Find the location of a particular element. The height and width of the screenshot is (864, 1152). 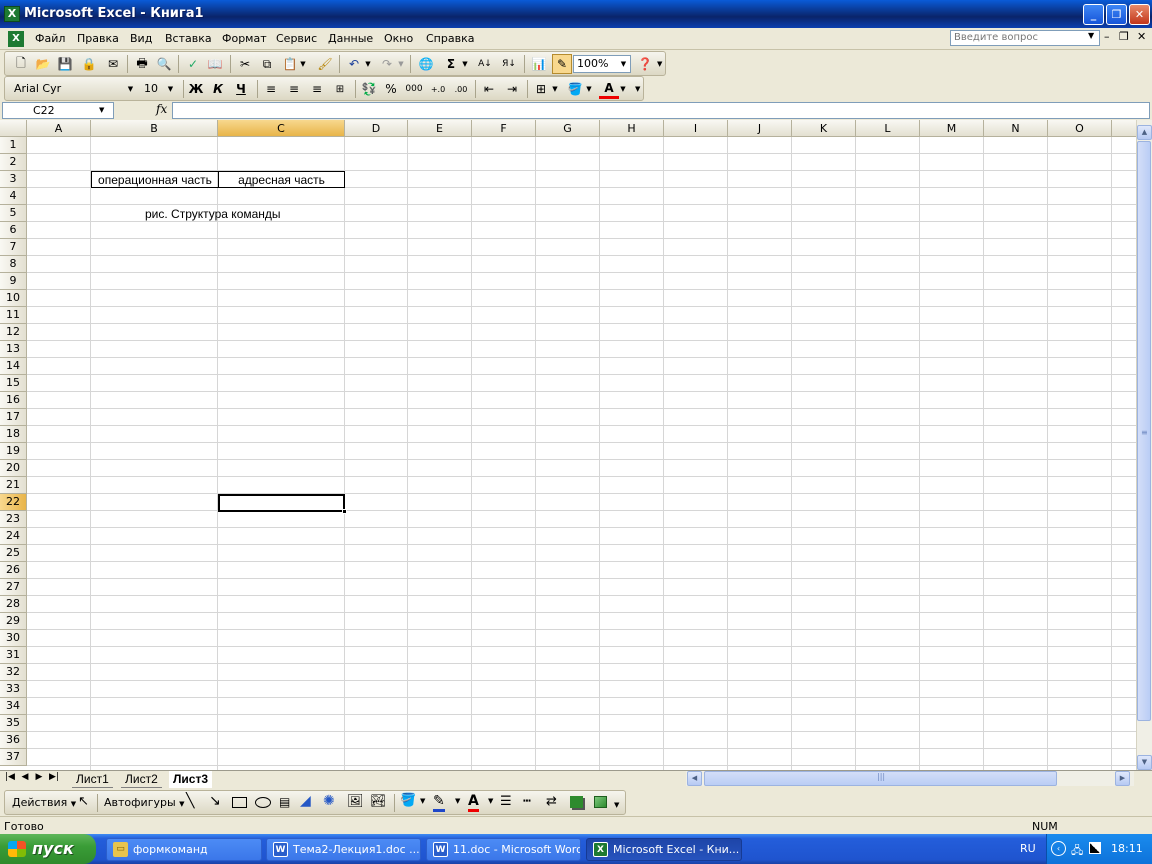

font-color-dropdown-icon: ▼ is located at coordinates (623, 89).